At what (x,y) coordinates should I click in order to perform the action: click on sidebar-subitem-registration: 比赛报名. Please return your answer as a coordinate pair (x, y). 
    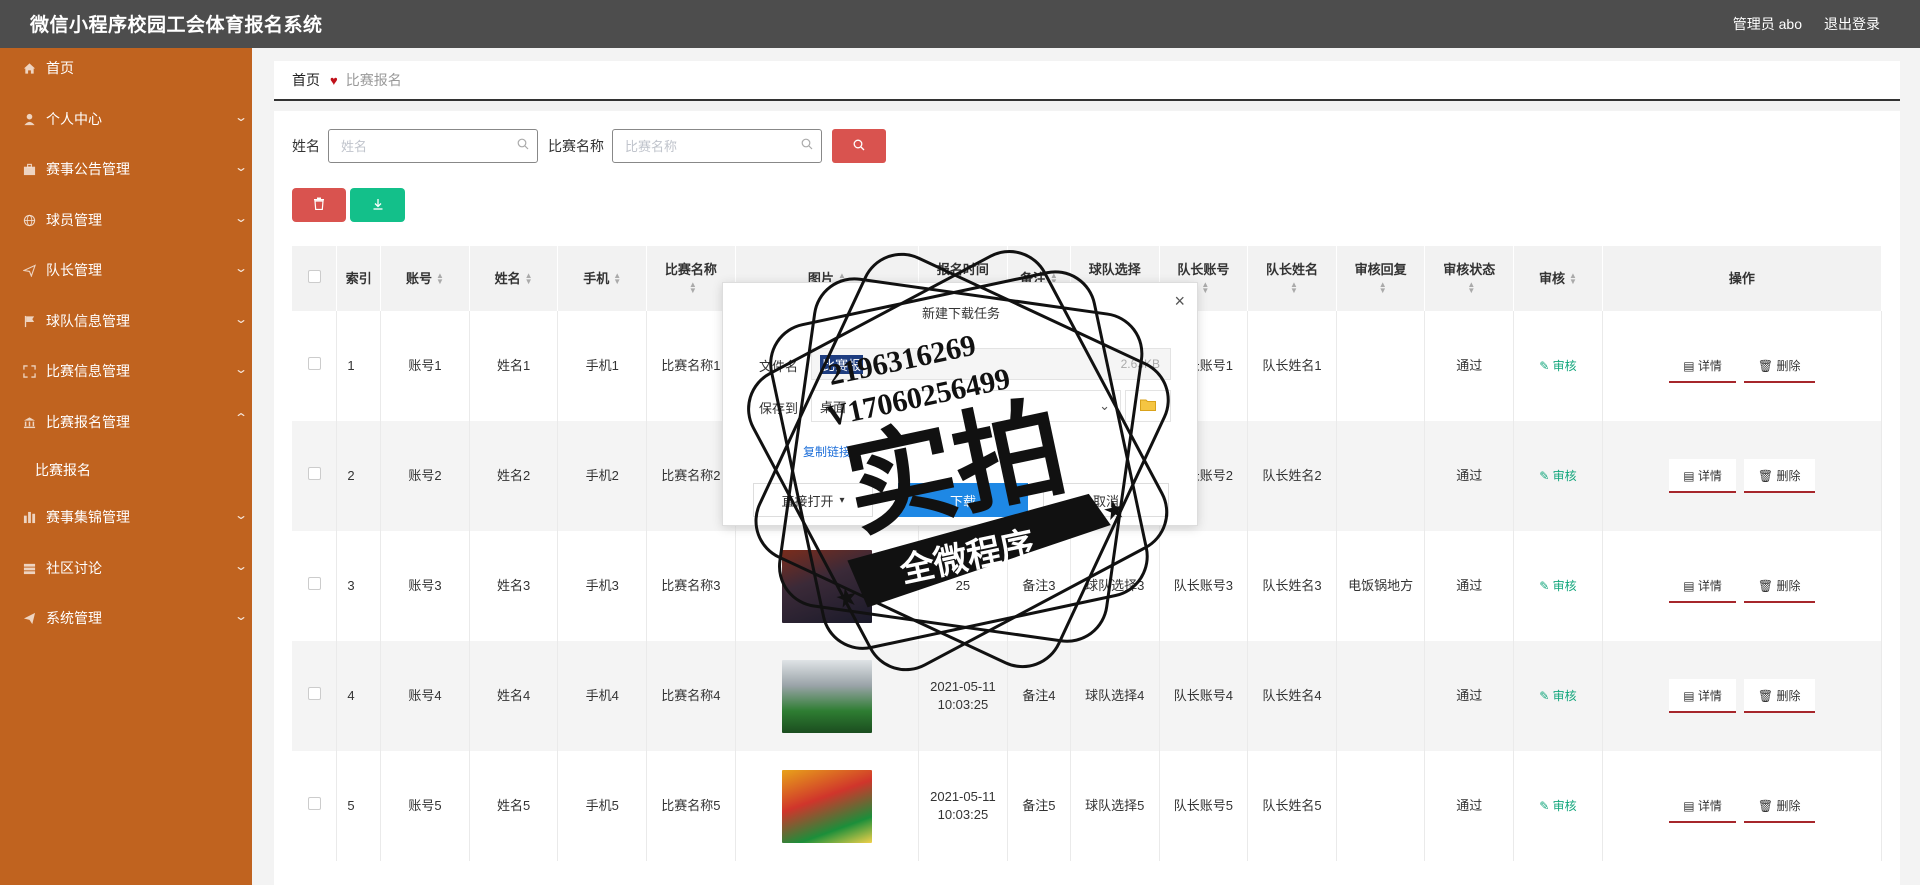
    Looking at the image, I should click on (126, 470).